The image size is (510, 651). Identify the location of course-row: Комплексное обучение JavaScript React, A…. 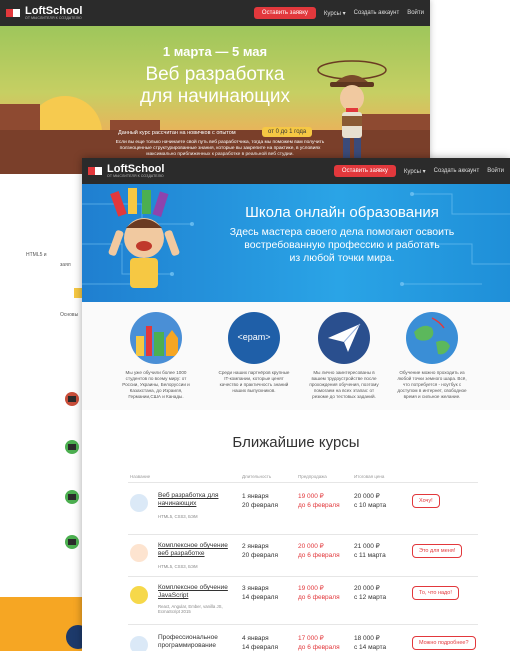
(303, 603).